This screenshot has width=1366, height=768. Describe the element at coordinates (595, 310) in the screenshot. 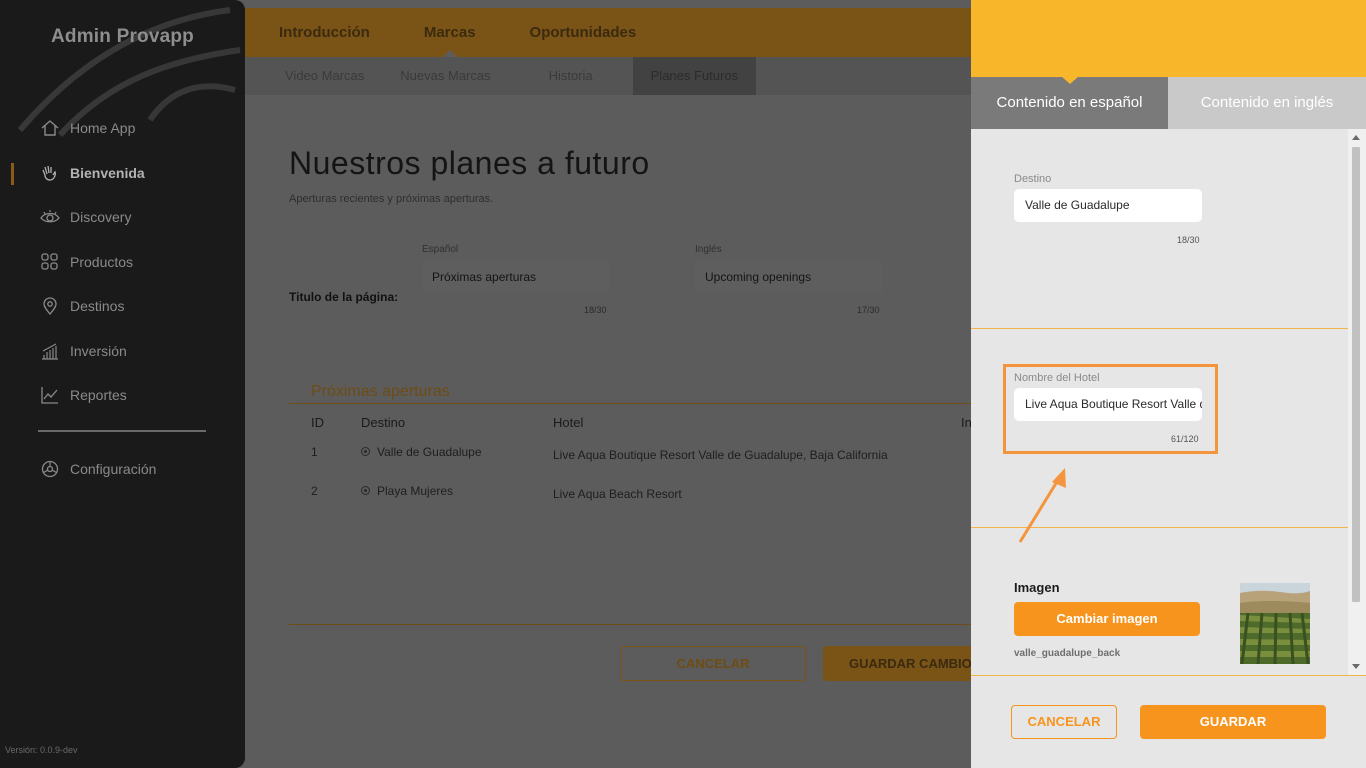

I see `spanish-char-counter: 18/30` at that location.